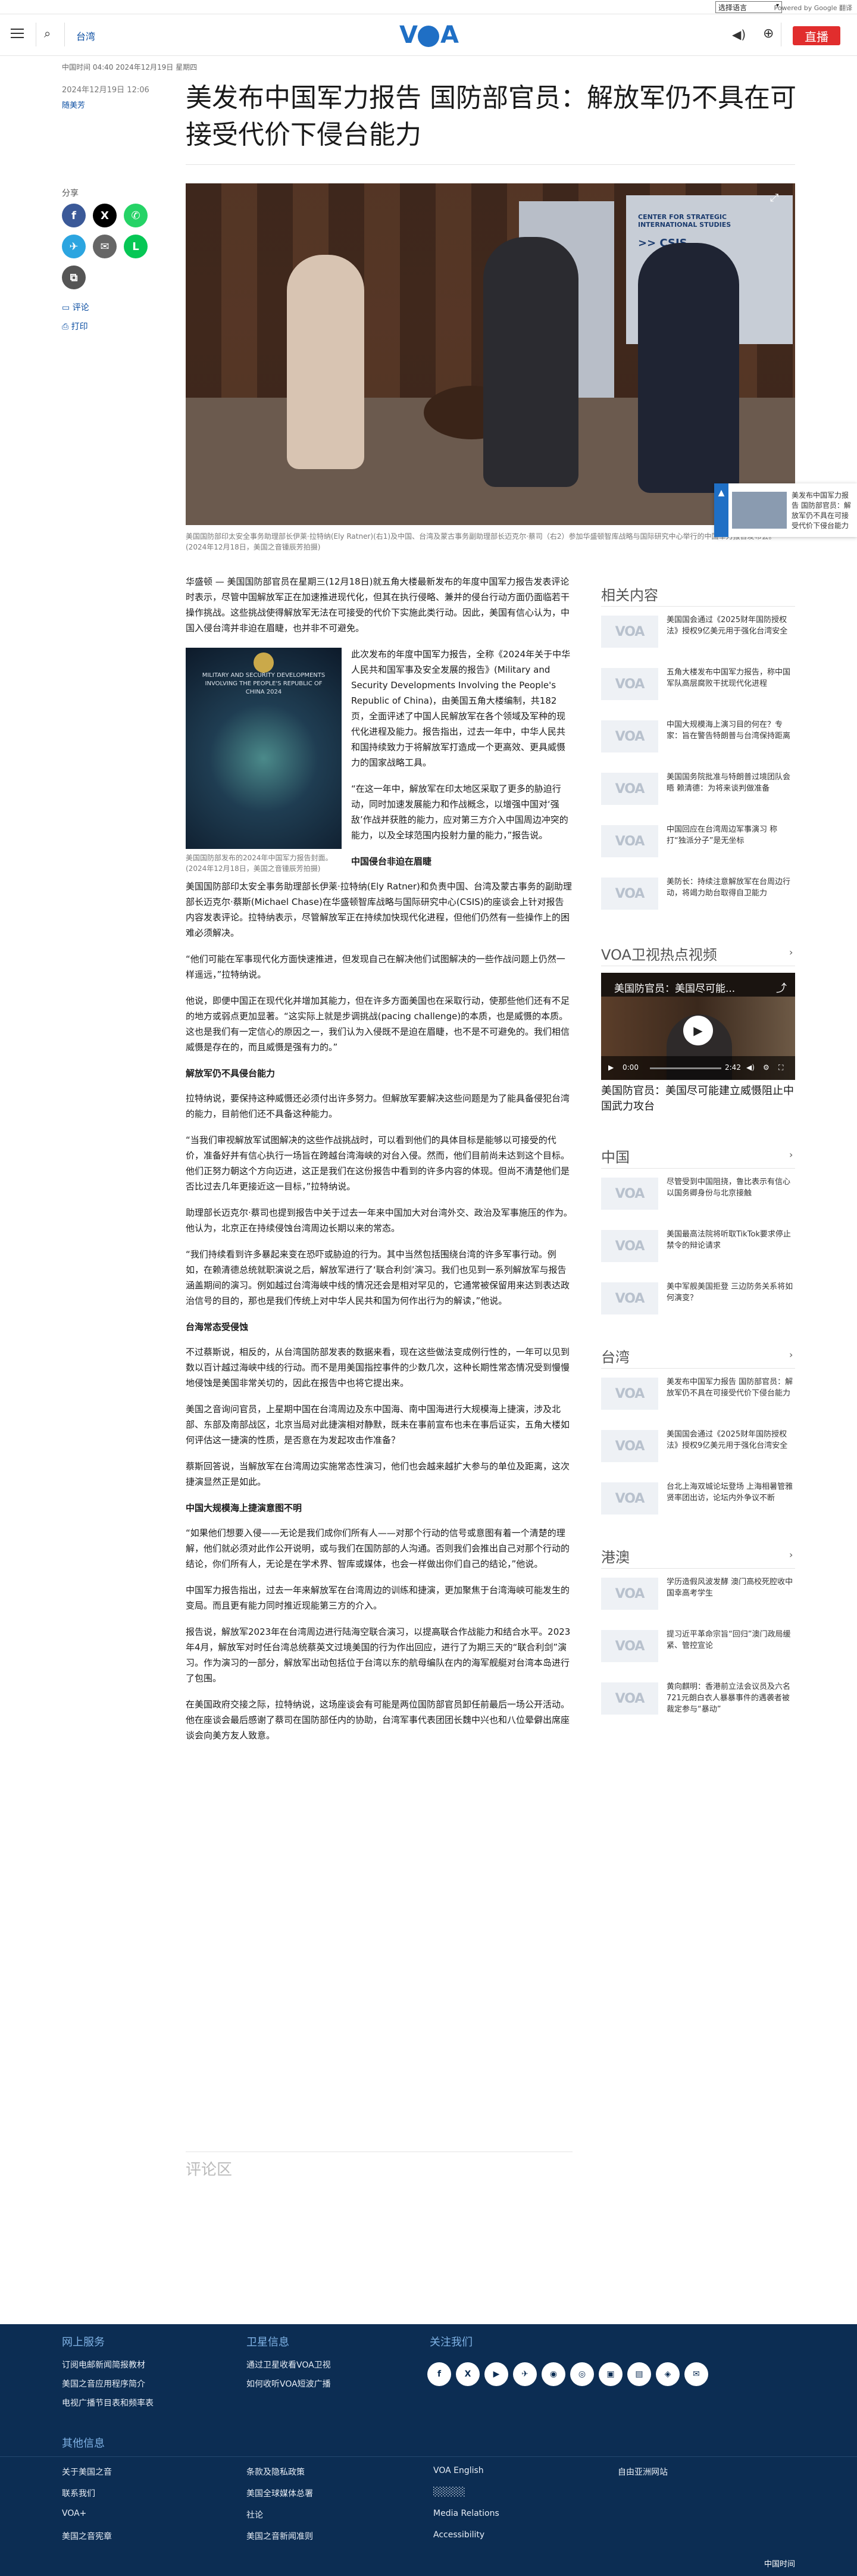 The height and width of the screenshot is (2576, 857). I want to click on menu-icon, so click(17, 35).